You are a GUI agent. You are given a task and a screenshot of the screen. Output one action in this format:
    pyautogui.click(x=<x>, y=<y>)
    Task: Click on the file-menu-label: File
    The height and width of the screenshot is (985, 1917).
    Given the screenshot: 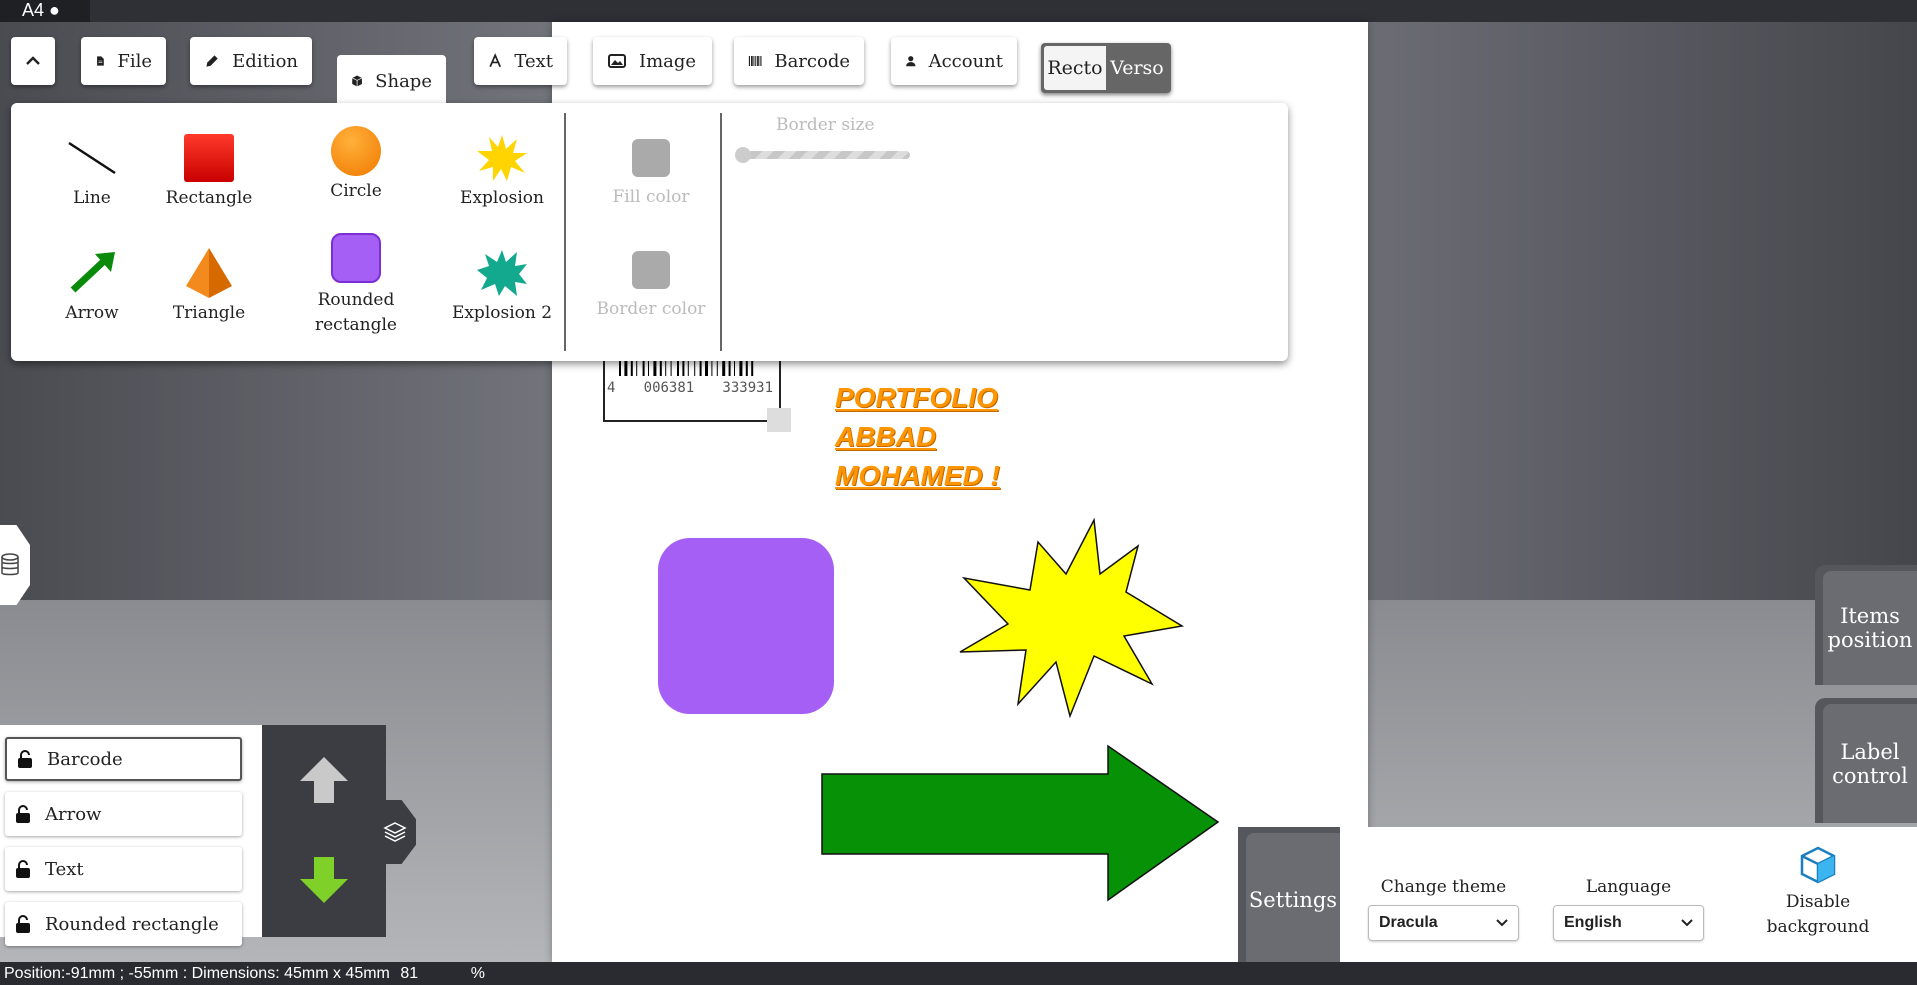 What is the action you would take?
    pyautogui.click(x=134, y=61)
    